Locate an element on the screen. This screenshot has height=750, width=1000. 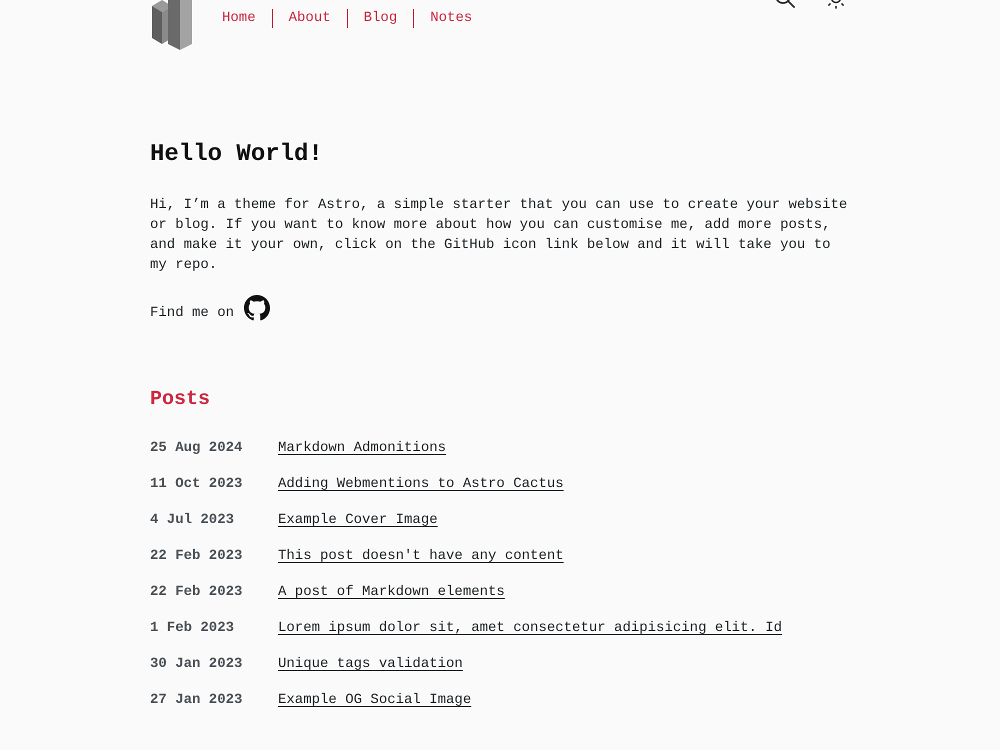
posts-heading: Posts is located at coordinates (181, 400).